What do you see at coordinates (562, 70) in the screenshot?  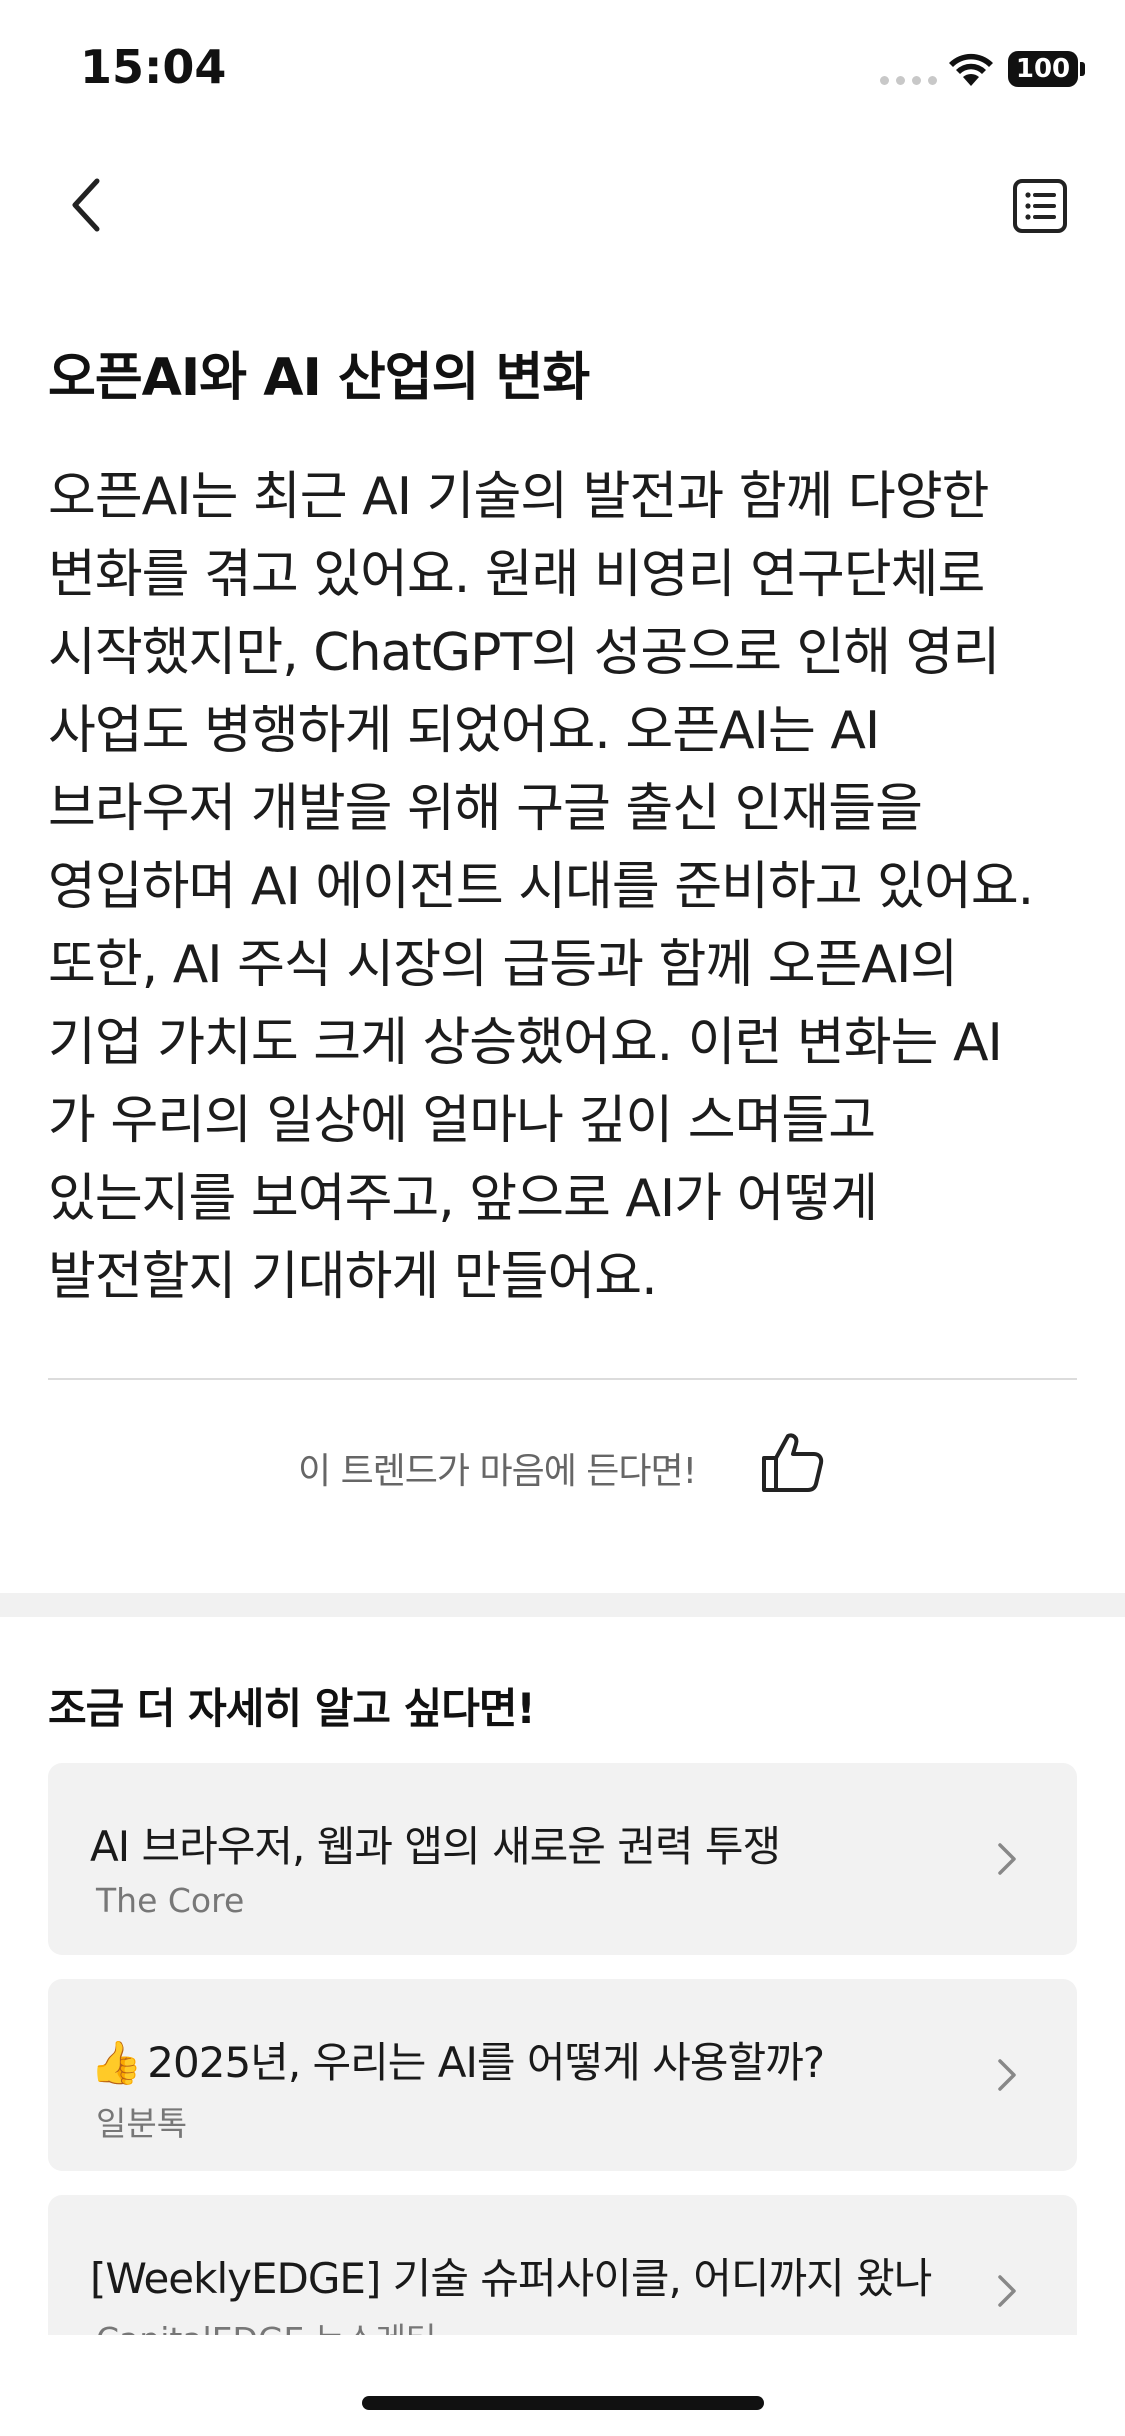 I see `status-bar: 15:04 100` at bounding box center [562, 70].